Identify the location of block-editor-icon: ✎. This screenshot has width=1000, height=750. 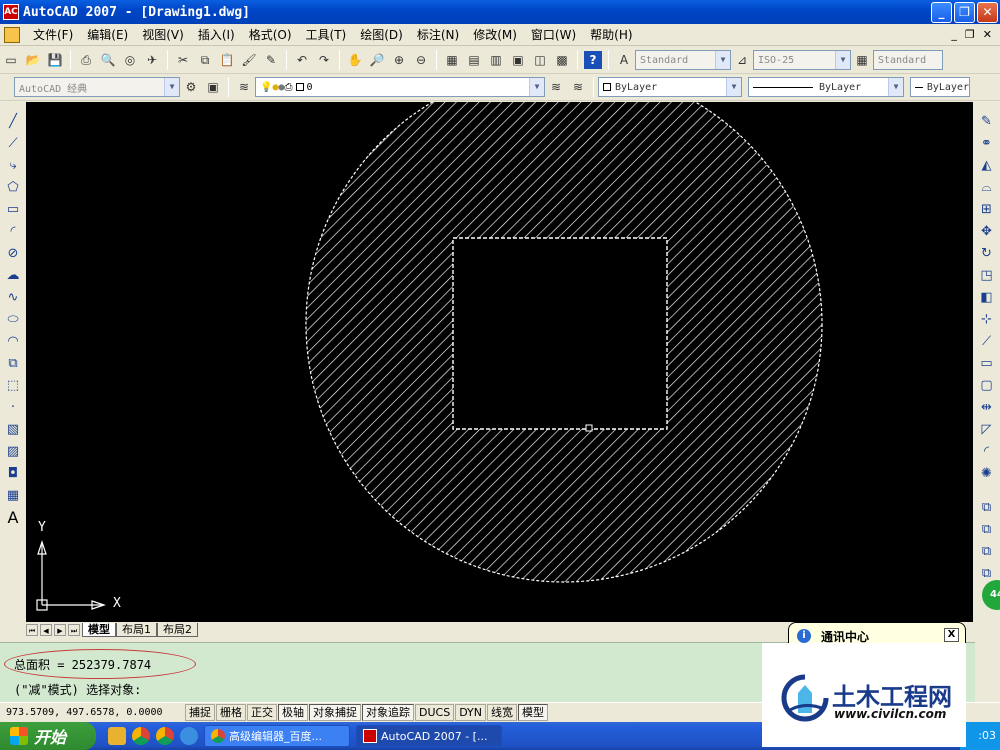
(271, 60).